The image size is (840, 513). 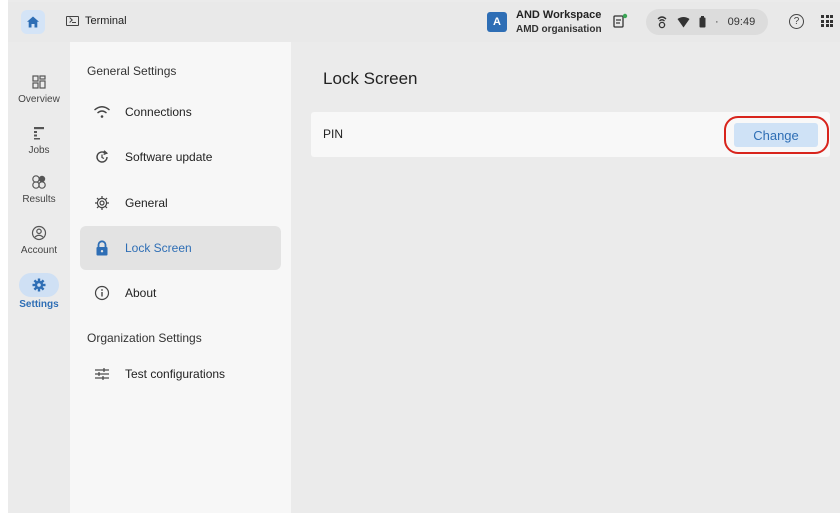 I want to click on nav-item-test-configurations: Test configurations, so click(x=180, y=374).